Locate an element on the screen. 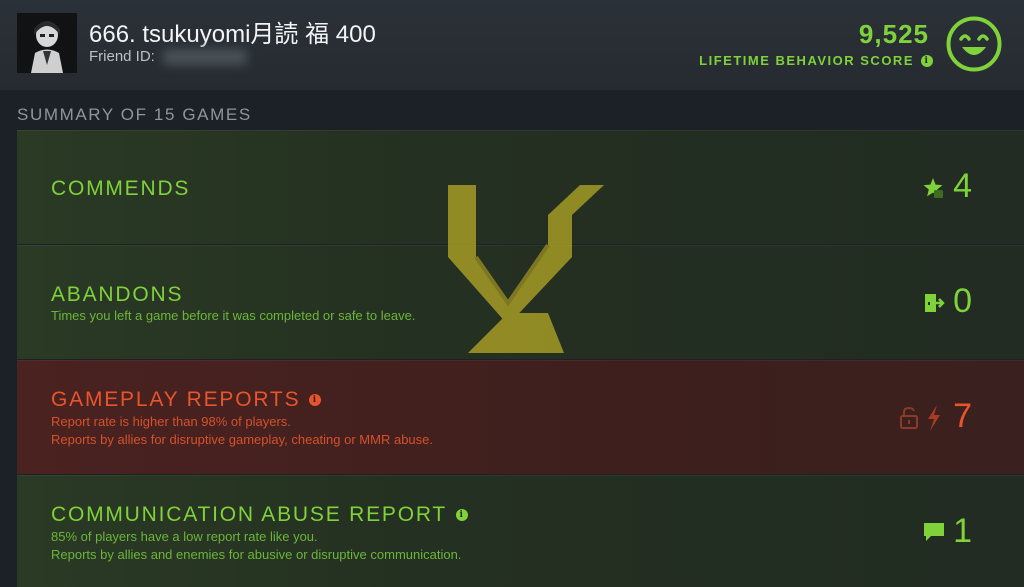 Image resolution: width=1024 pixels, height=587 pixels. avatar is located at coordinates (47, 43).